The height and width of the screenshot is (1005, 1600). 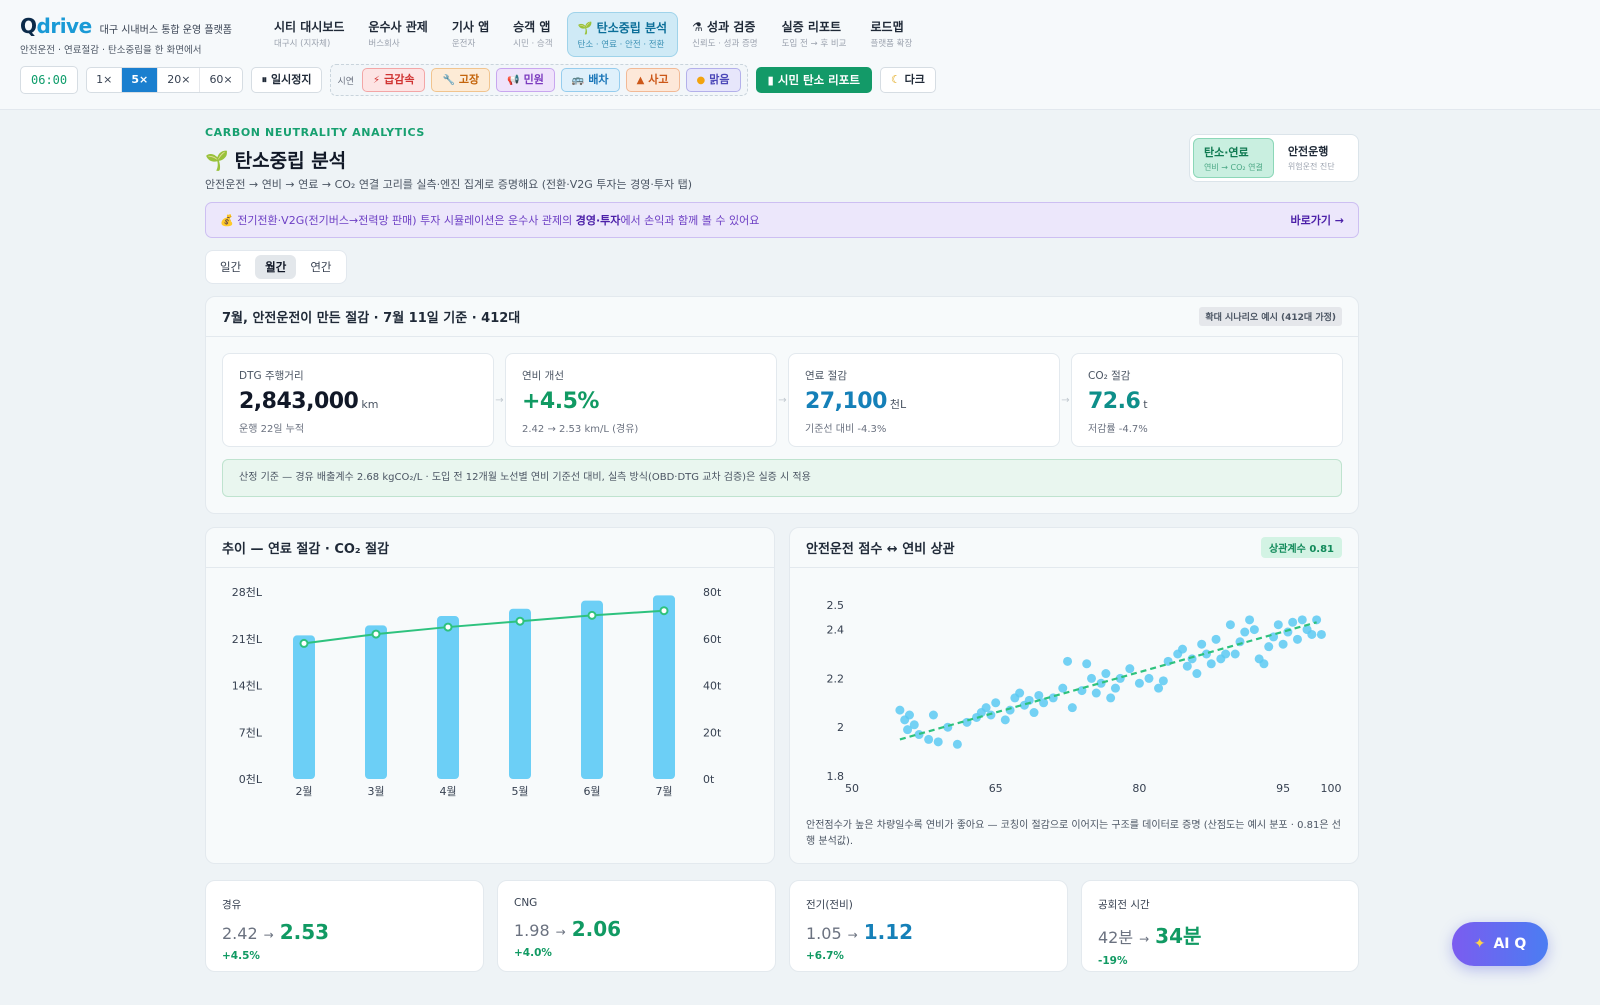 I want to click on scenario-harsh-brake-button: ⚡ 급감속, so click(x=394, y=80).